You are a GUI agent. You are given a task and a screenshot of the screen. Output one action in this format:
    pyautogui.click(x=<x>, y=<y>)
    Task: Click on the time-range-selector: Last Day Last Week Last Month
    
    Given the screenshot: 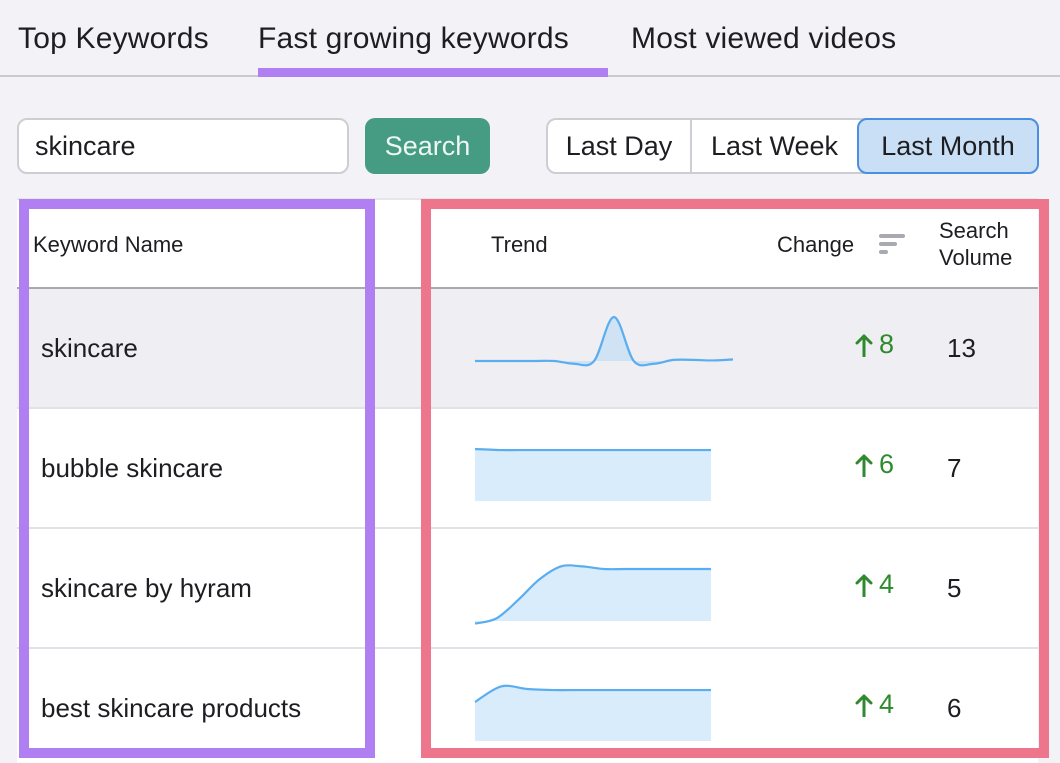 What is the action you would take?
    pyautogui.click(x=792, y=146)
    